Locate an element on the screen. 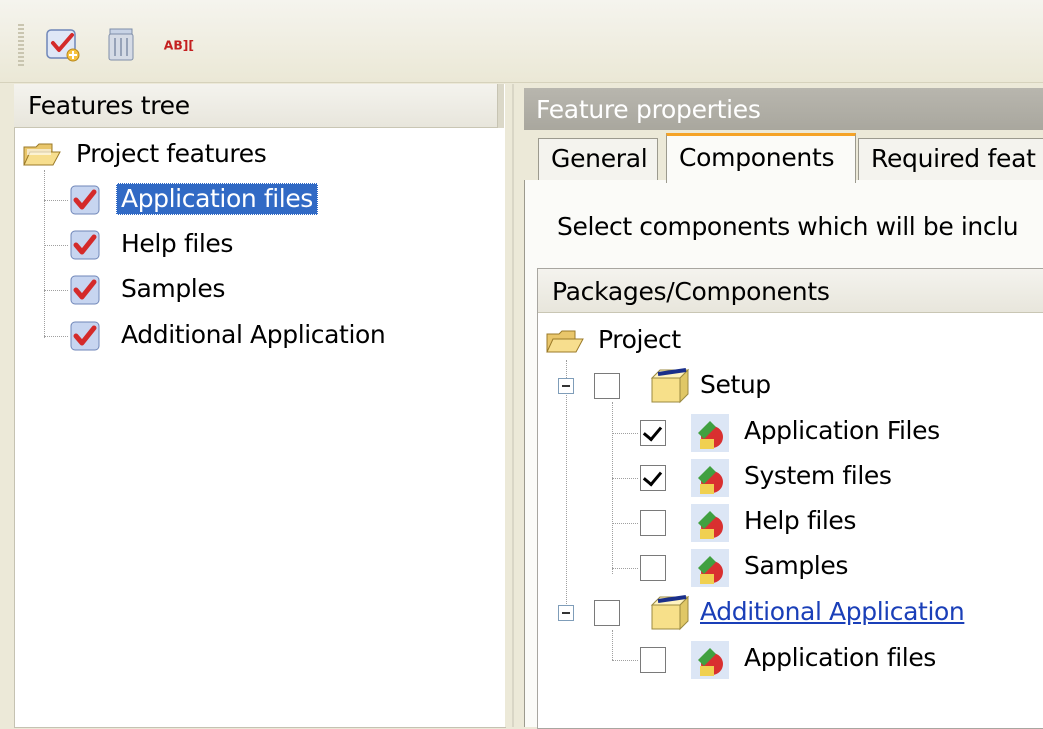 Image resolution: width=1043 pixels, height=729 pixels. rename-glyph: AB][ is located at coordinates (179, 46).